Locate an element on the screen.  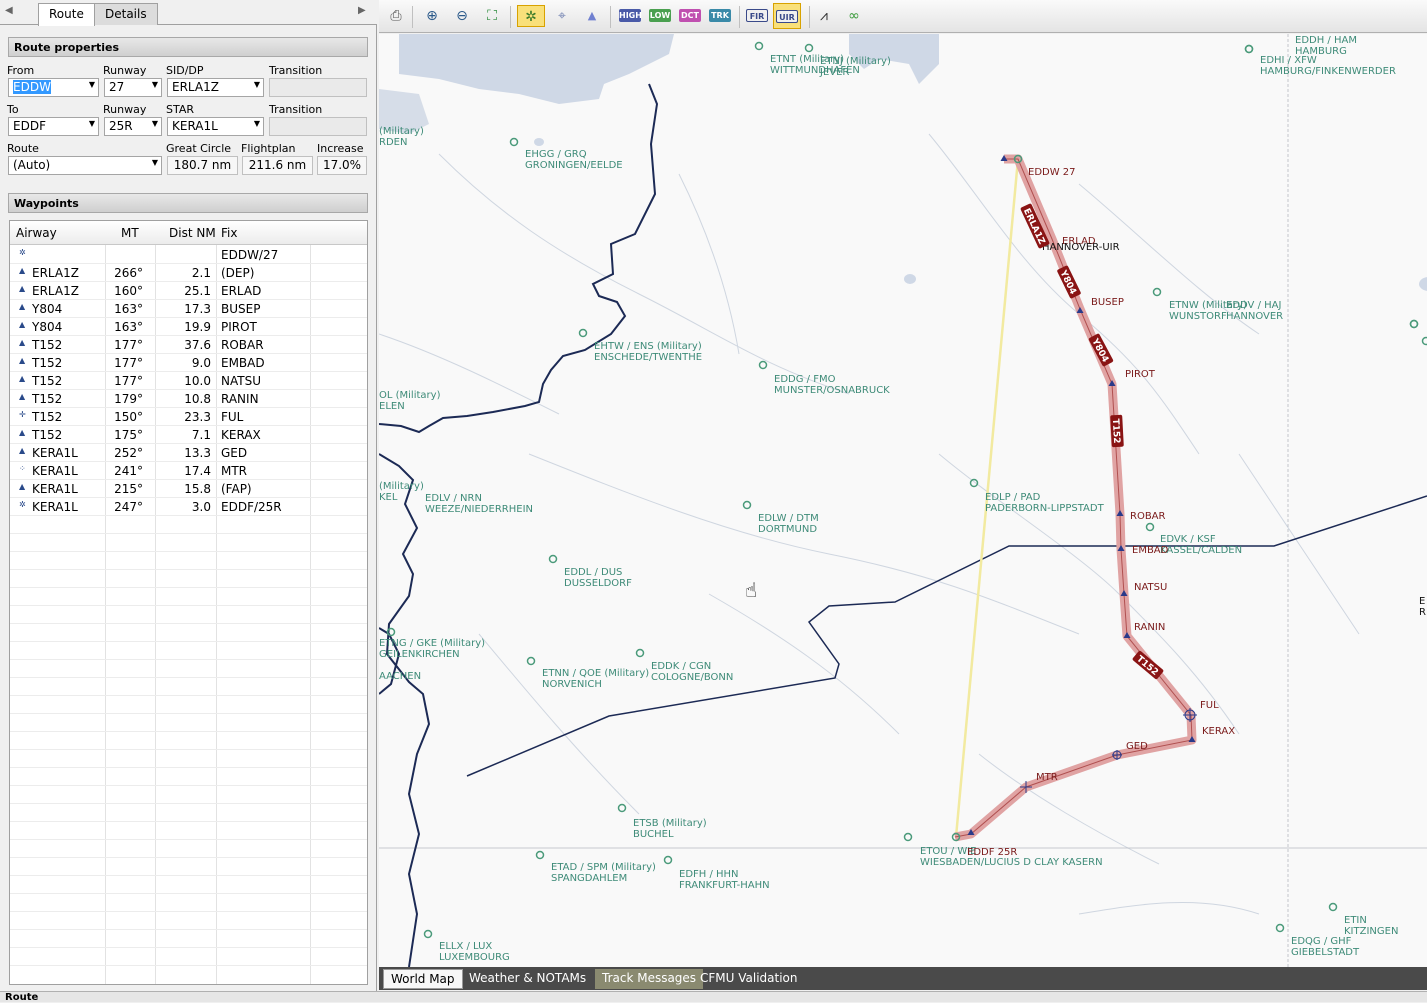
route-select: (Auto)▼ is located at coordinates (85, 165).